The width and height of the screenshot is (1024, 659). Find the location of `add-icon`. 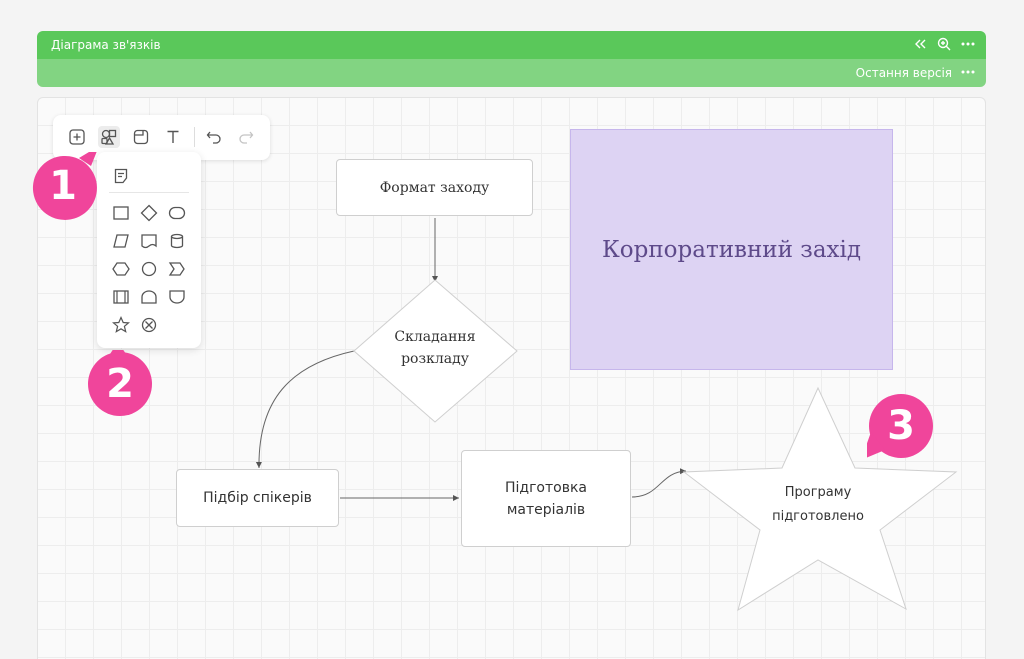

add-icon is located at coordinates (77, 137).